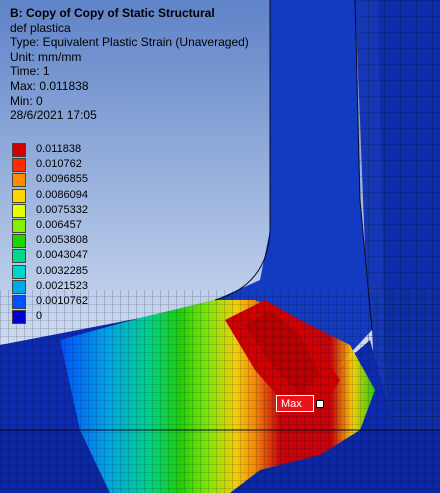  Describe the element at coordinates (62, 285) in the screenshot. I see `legend-value: 0.0021523` at that location.